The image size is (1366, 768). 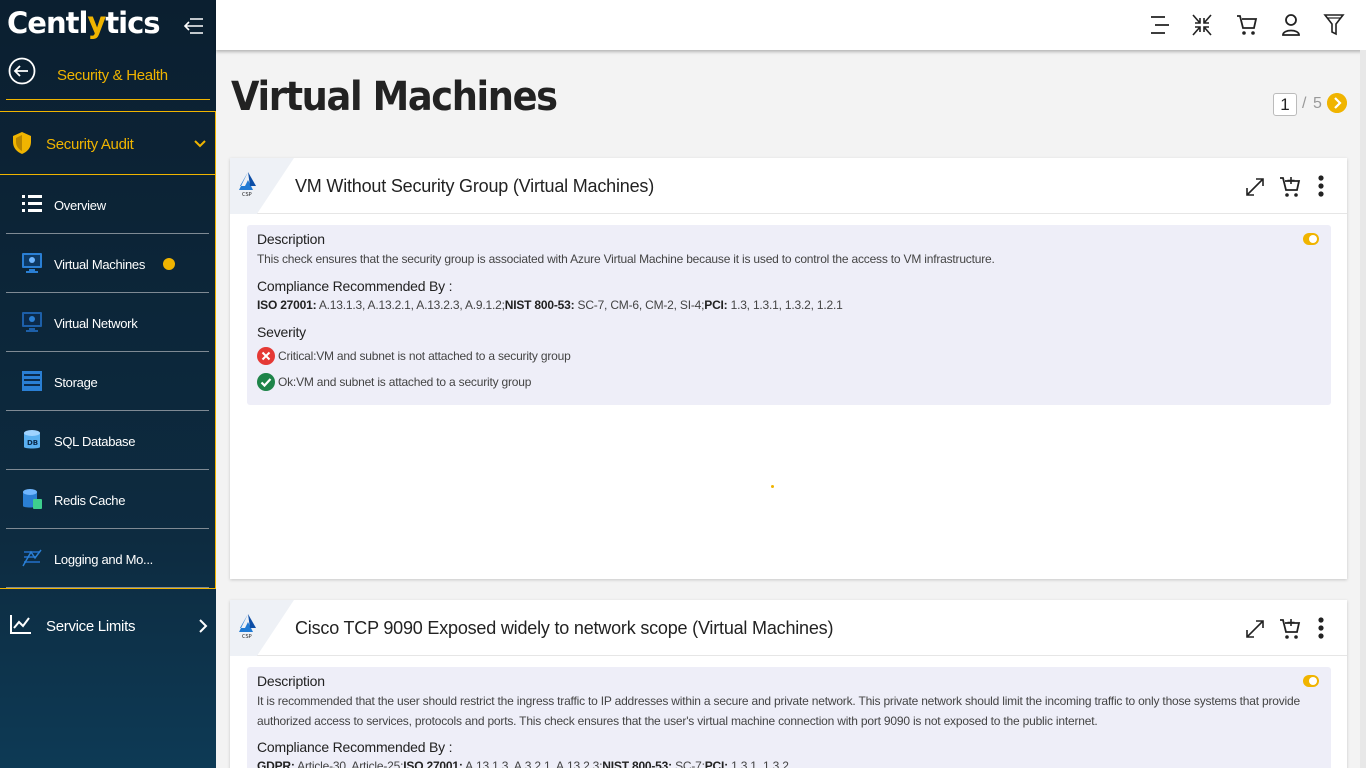 What do you see at coordinates (1334, 25) in the screenshot?
I see `filter-icon` at bounding box center [1334, 25].